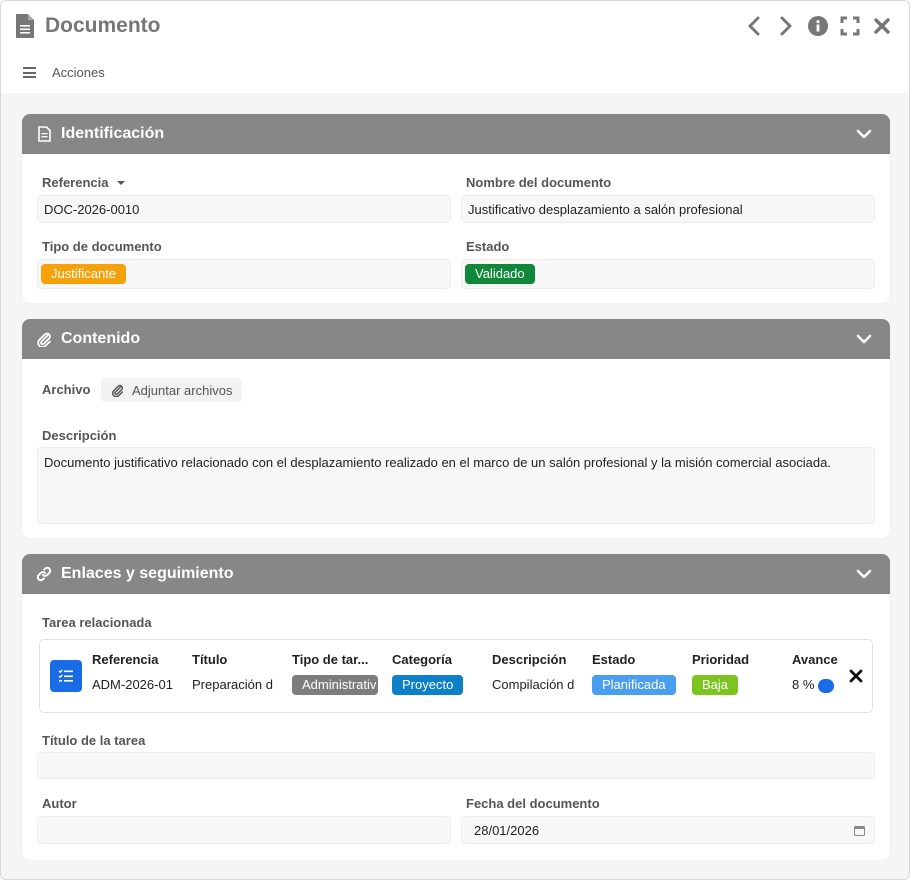 The image size is (910, 880). Describe the element at coordinates (859, 830) in the screenshot. I see `calendar-icon` at that location.